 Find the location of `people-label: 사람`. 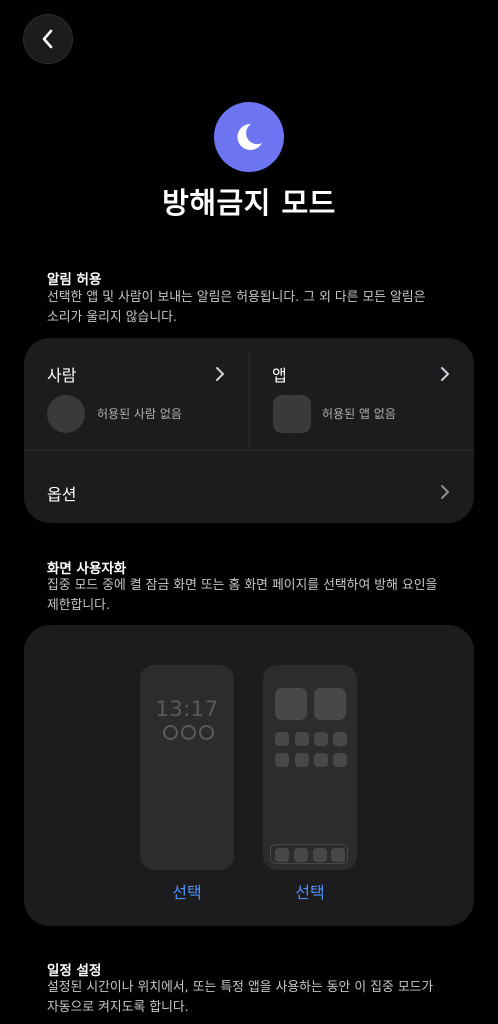

people-label: 사람 is located at coordinates (62, 375).